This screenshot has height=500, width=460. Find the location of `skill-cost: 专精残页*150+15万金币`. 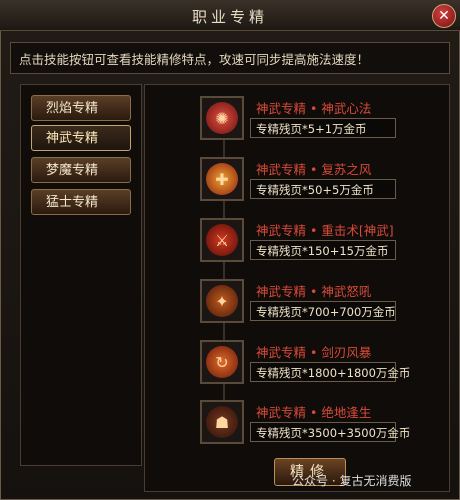

skill-cost: 专精残页*150+15万金币 is located at coordinates (323, 250).